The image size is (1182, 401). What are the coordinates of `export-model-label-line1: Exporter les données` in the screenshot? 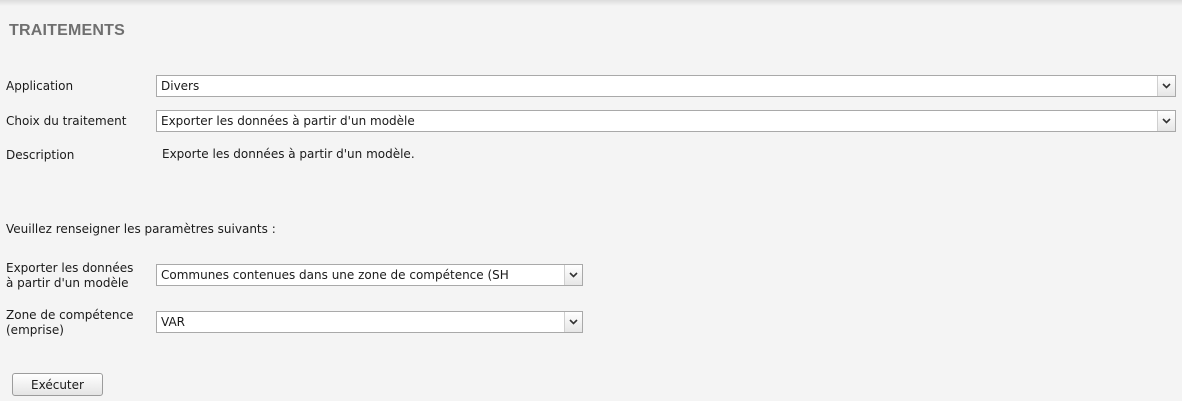 It's located at (70, 268).